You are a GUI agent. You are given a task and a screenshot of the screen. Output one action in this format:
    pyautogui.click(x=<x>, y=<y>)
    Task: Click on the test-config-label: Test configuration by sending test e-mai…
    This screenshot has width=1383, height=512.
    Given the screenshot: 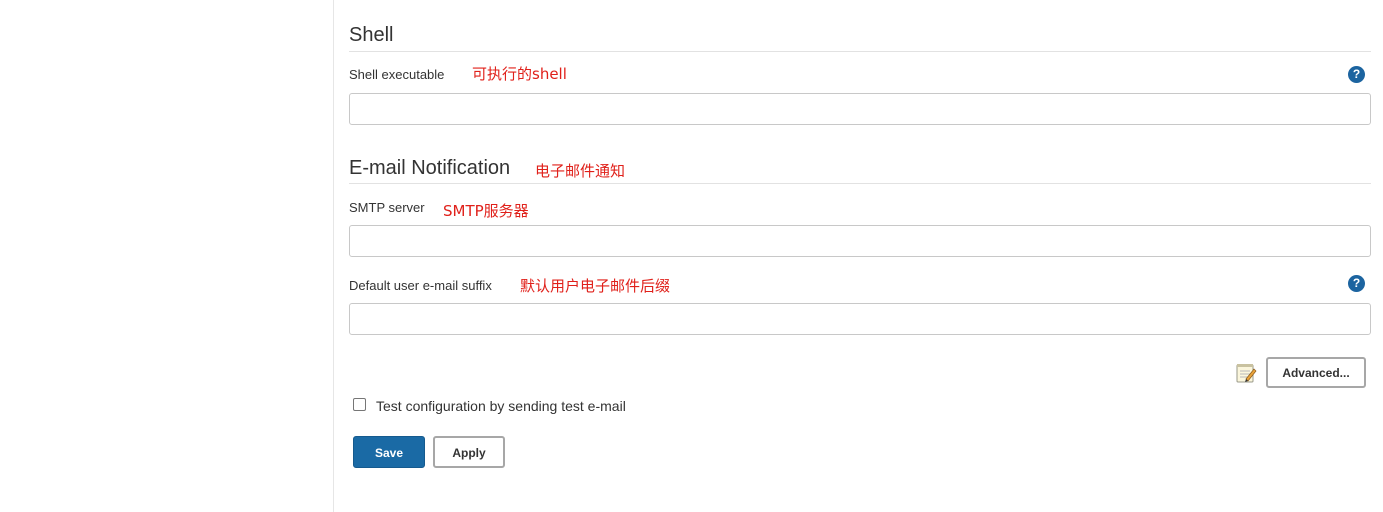 What is the action you would take?
    pyautogui.click(x=501, y=406)
    